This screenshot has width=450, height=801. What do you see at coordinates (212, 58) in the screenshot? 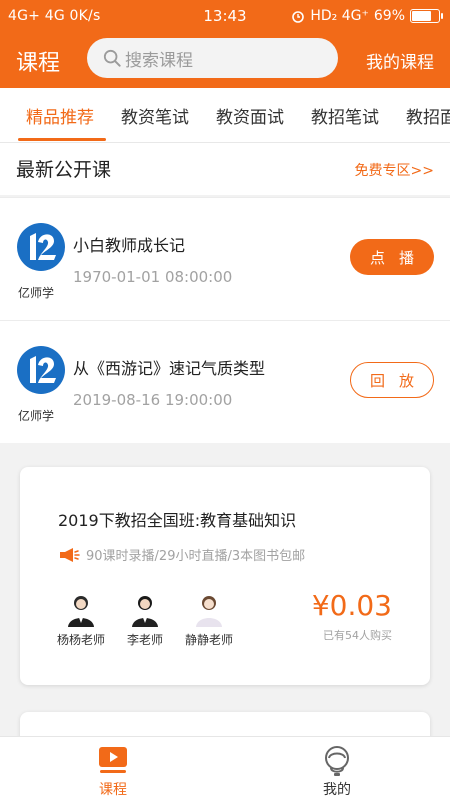
I see `search-input: 搜索课程` at bounding box center [212, 58].